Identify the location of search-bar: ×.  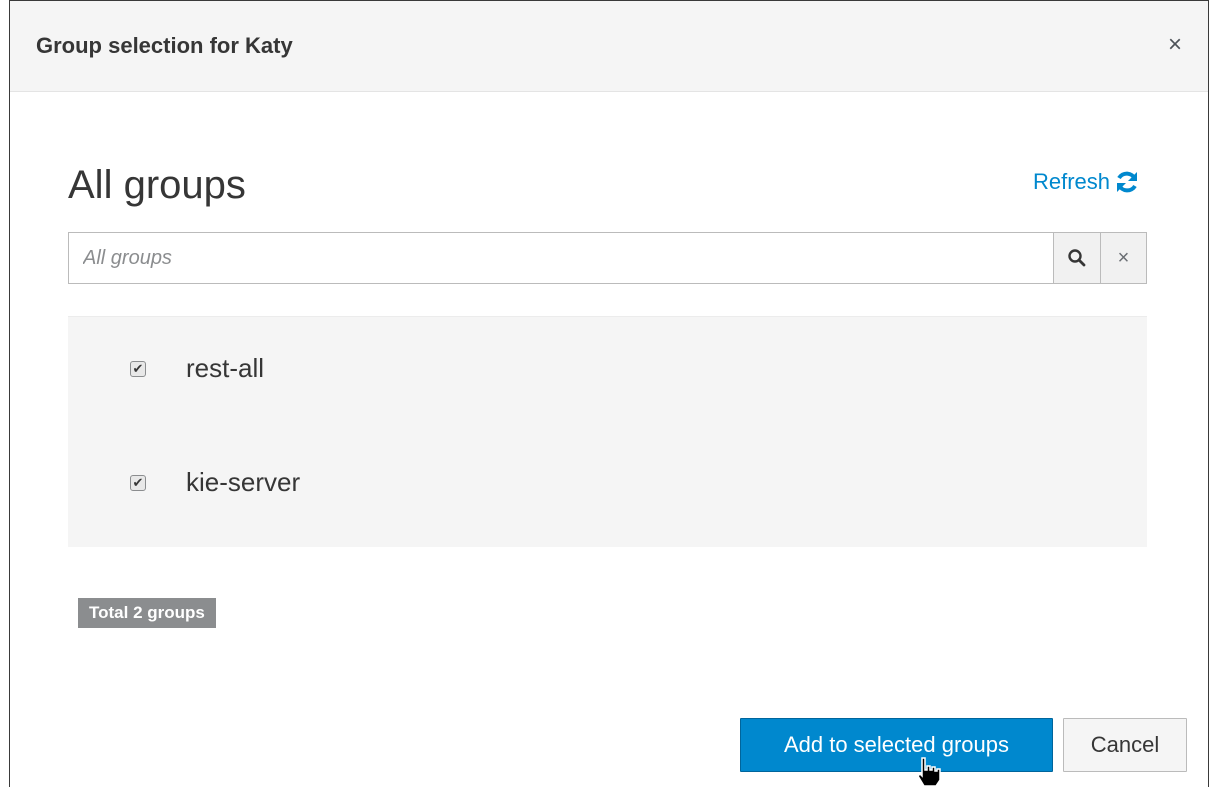
(607, 258).